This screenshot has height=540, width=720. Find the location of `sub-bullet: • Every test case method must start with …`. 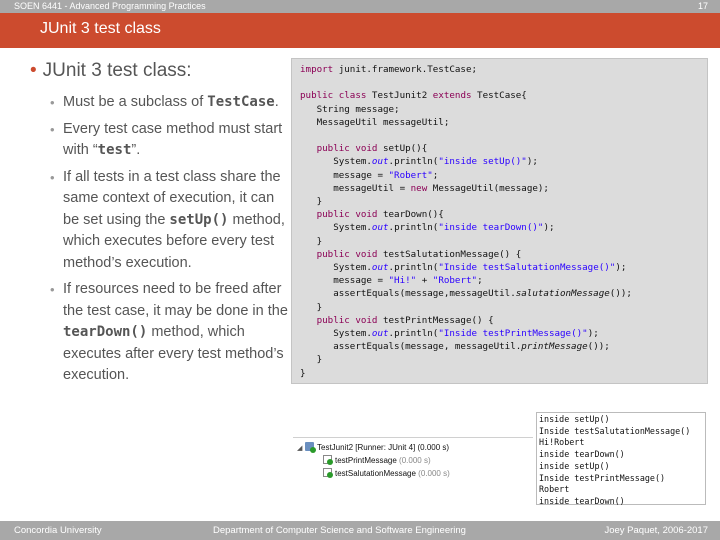

sub-bullet: • Every test case method must start with … is located at coordinates (161, 140).